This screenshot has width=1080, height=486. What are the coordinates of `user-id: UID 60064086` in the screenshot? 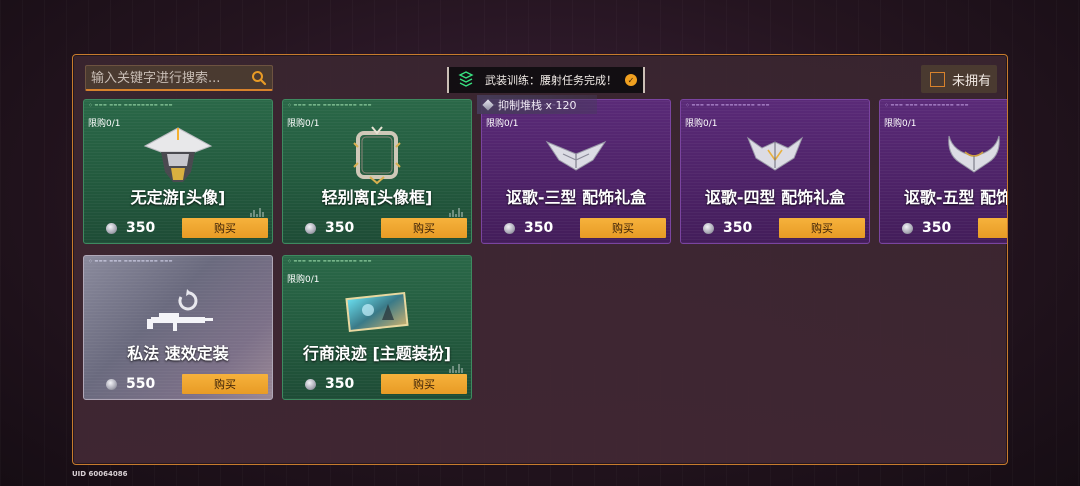 It's located at (100, 474).